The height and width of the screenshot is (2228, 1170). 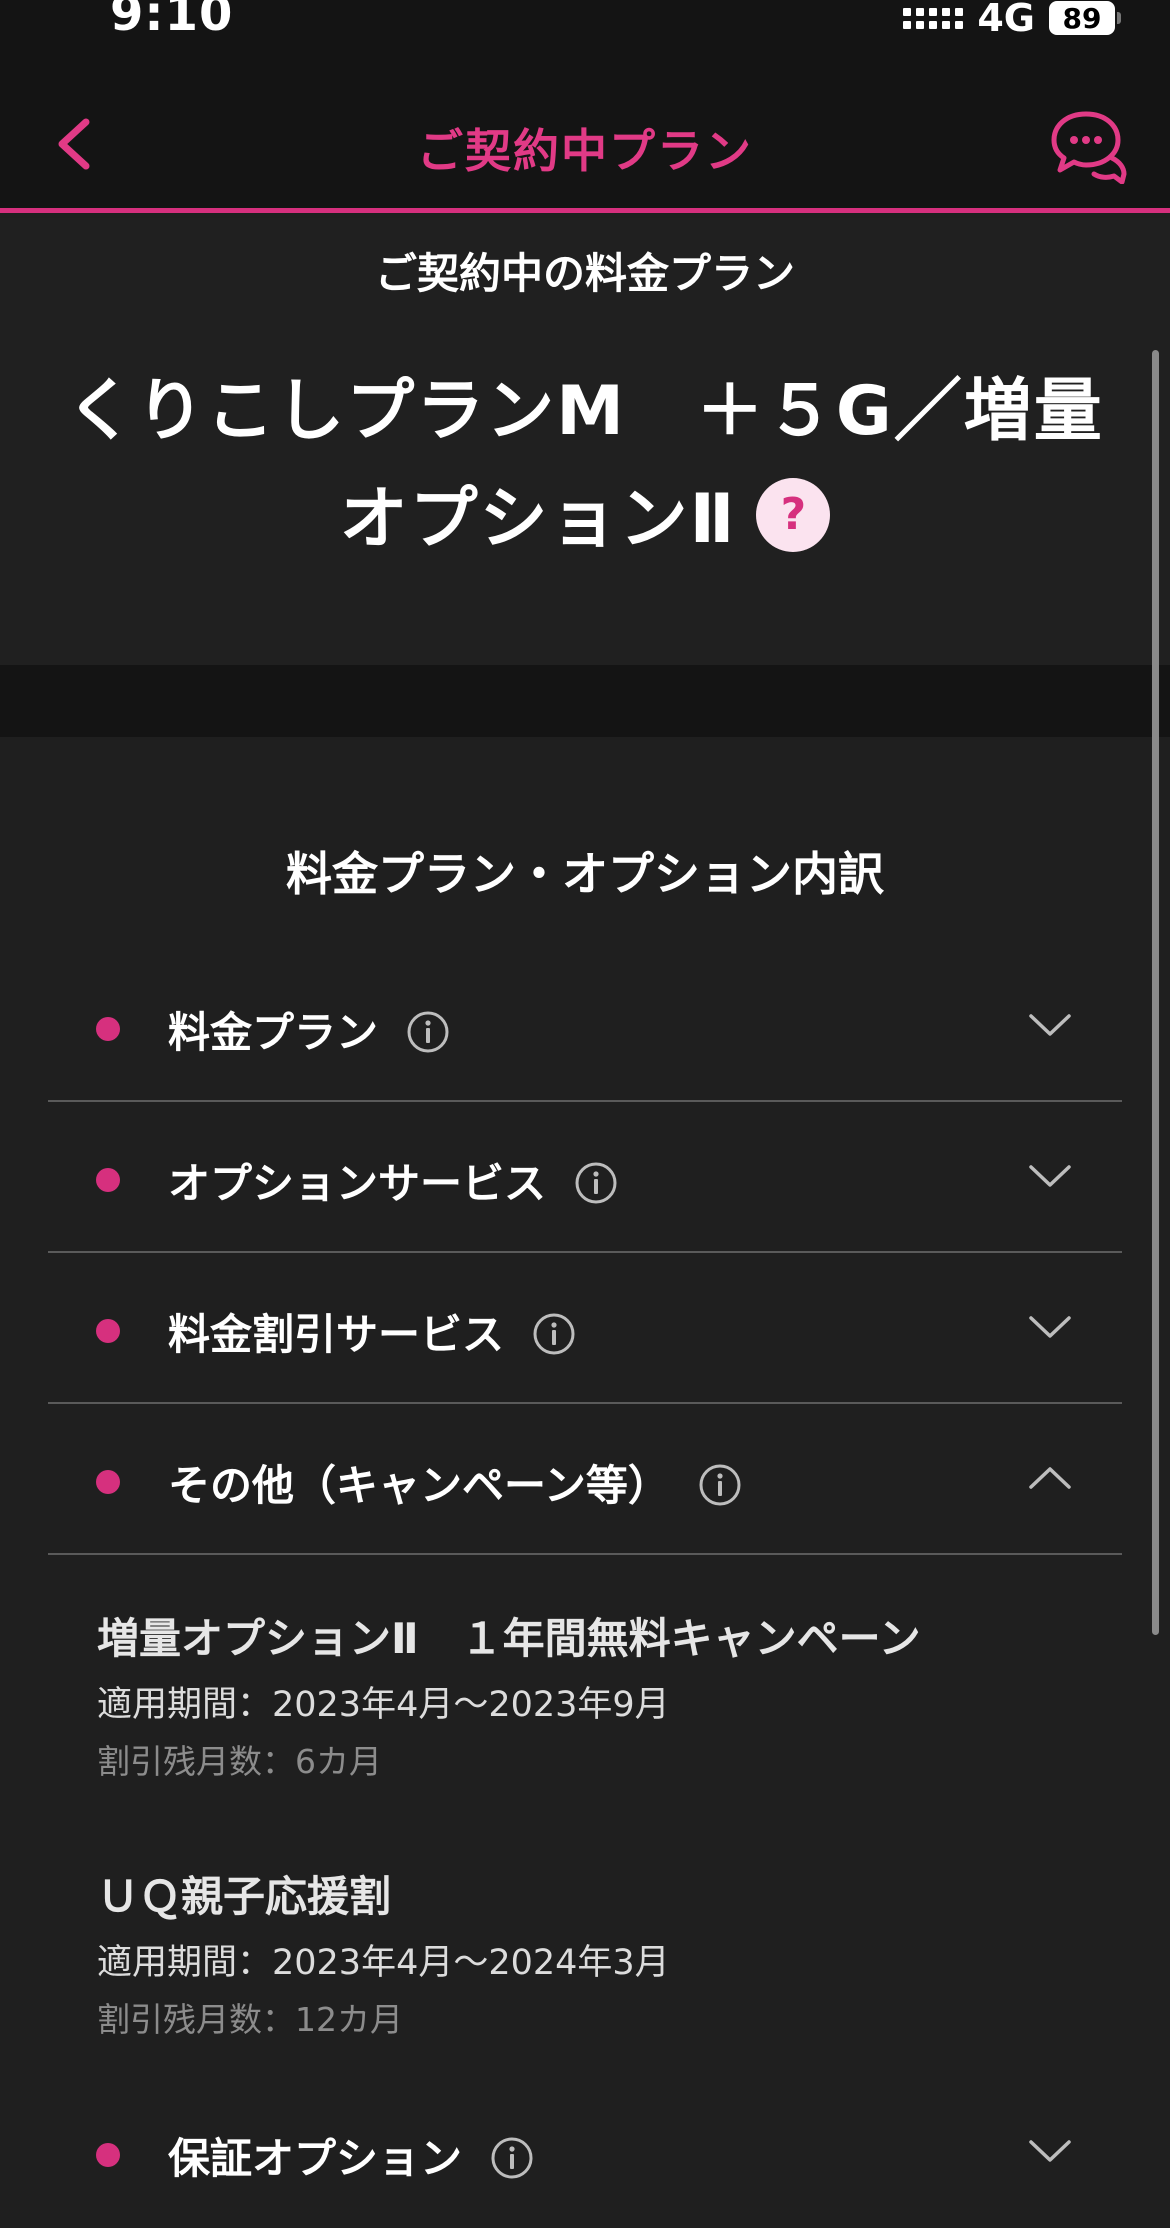 What do you see at coordinates (585, 35) in the screenshot?
I see `status-bar: 9:10 4G 89` at bounding box center [585, 35].